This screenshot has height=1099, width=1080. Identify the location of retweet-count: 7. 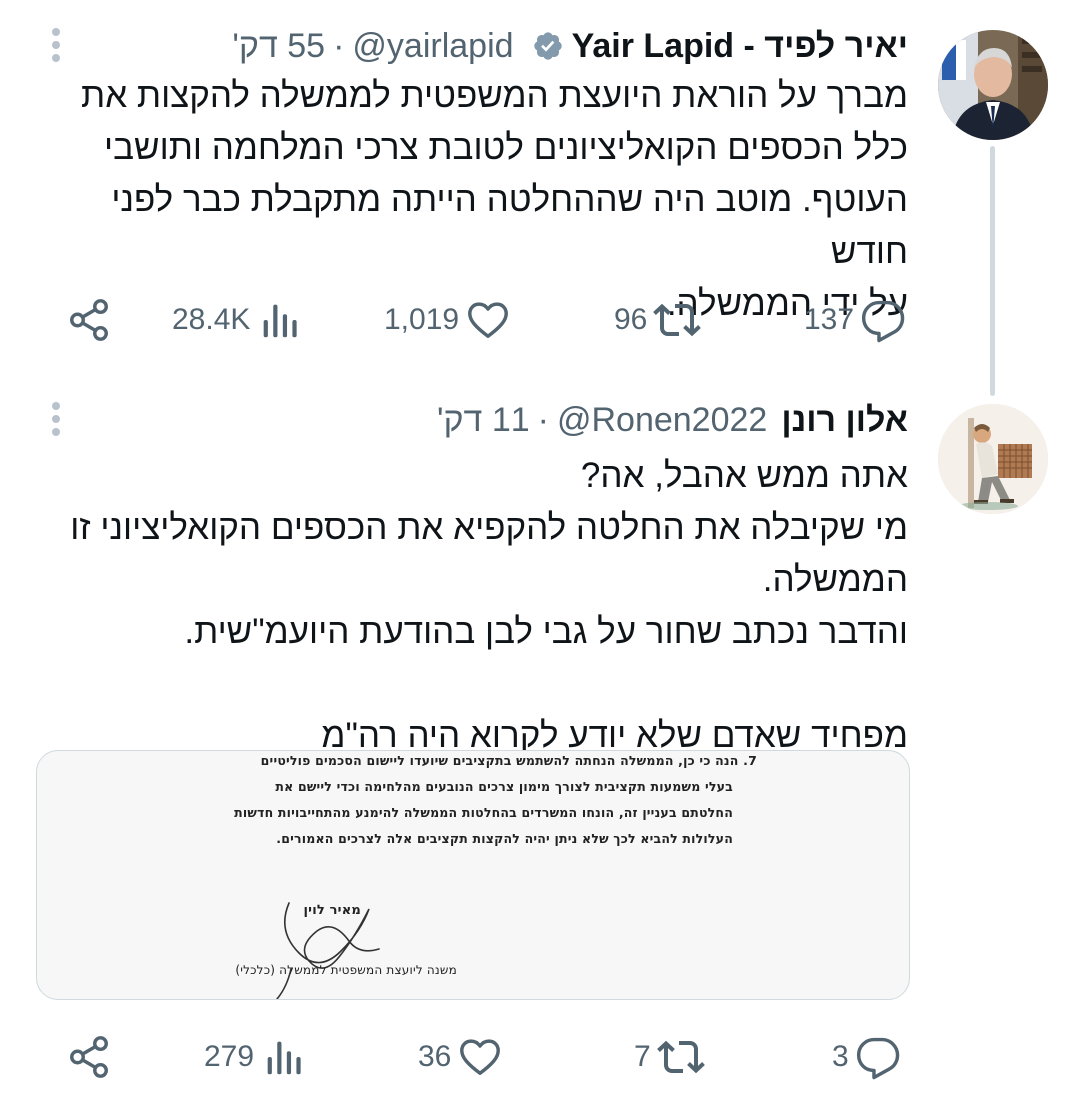
(642, 1056).